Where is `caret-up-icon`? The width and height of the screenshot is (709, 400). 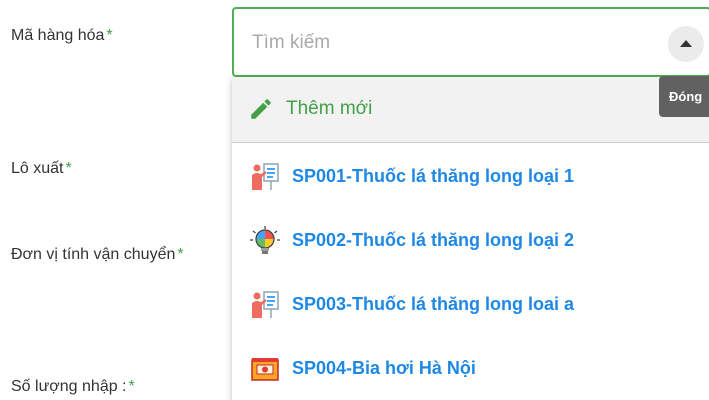 caret-up-icon is located at coordinates (686, 43).